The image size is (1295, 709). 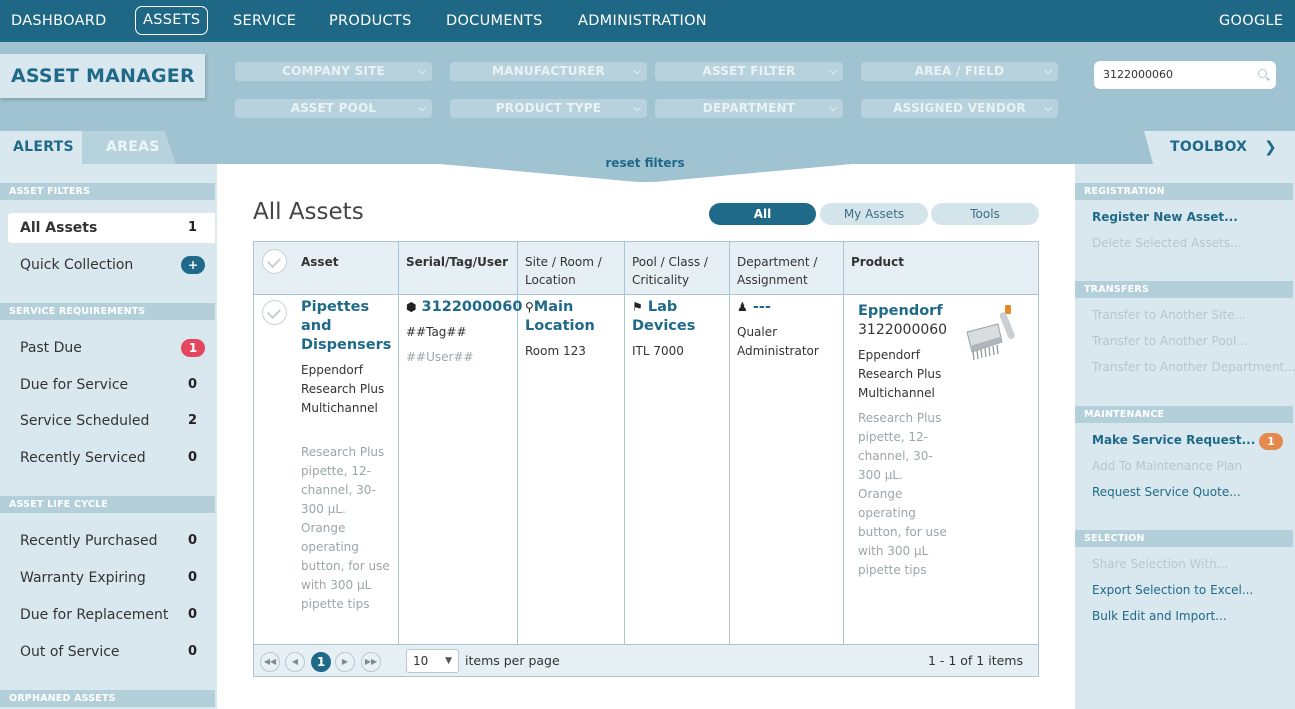 I want to click on sidebar-item-service-scheduled: Service Scheduled 2, so click(x=111, y=421).